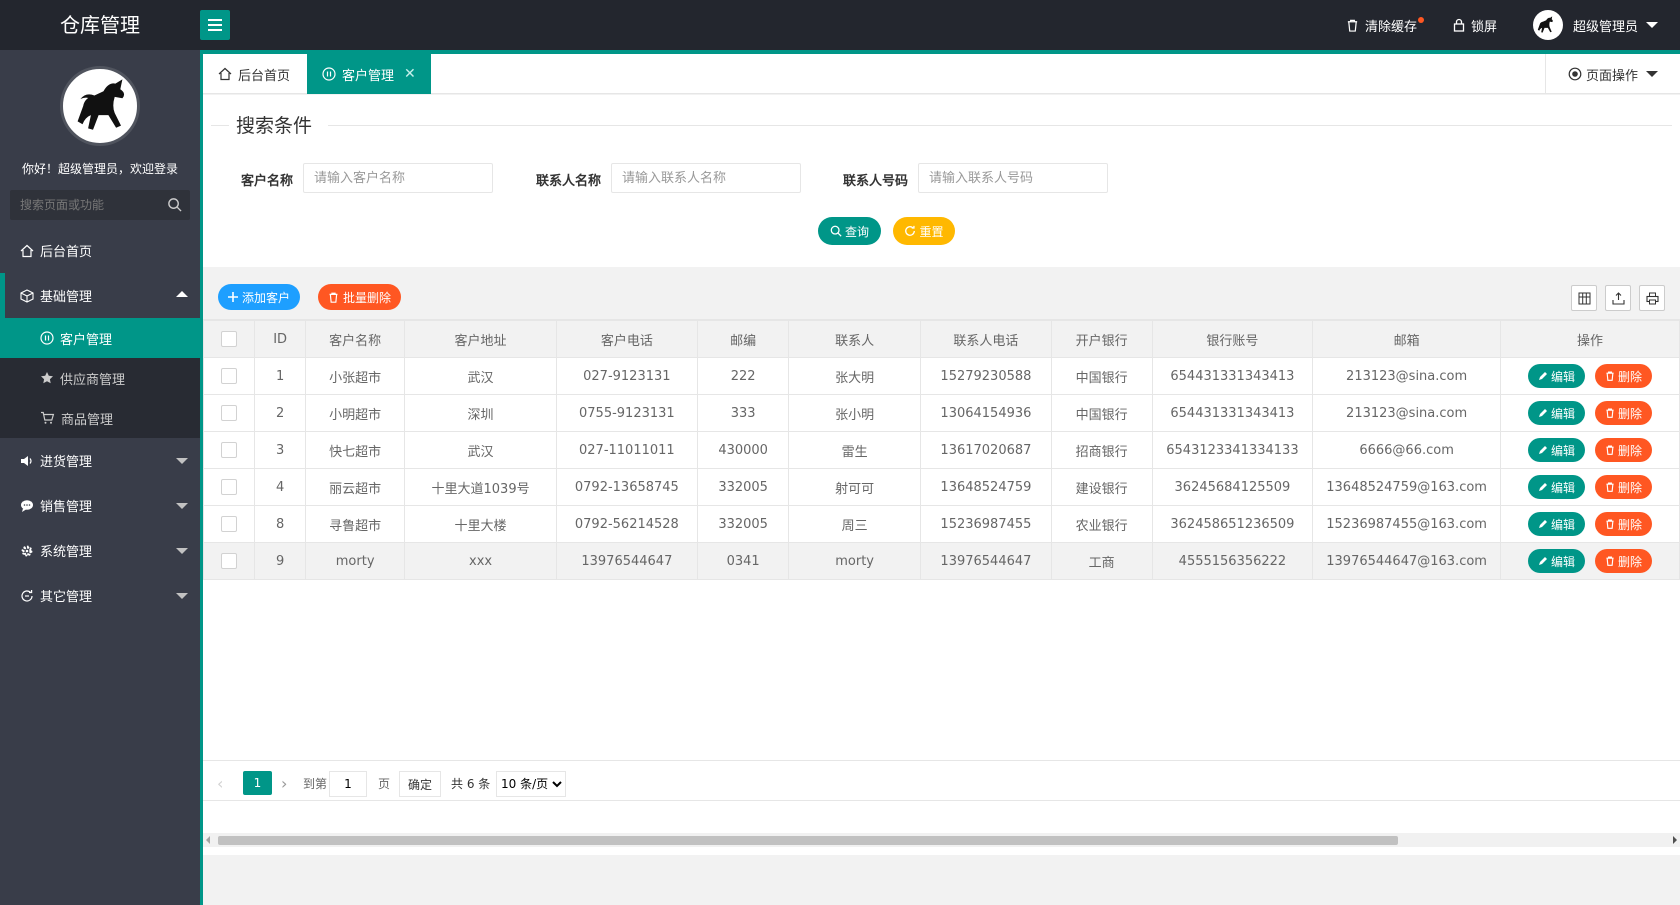 The height and width of the screenshot is (905, 1680). What do you see at coordinates (100, 460) in the screenshot?
I see `sidebar-item-purchase: 进货管理` at bounding box center [100, 460].